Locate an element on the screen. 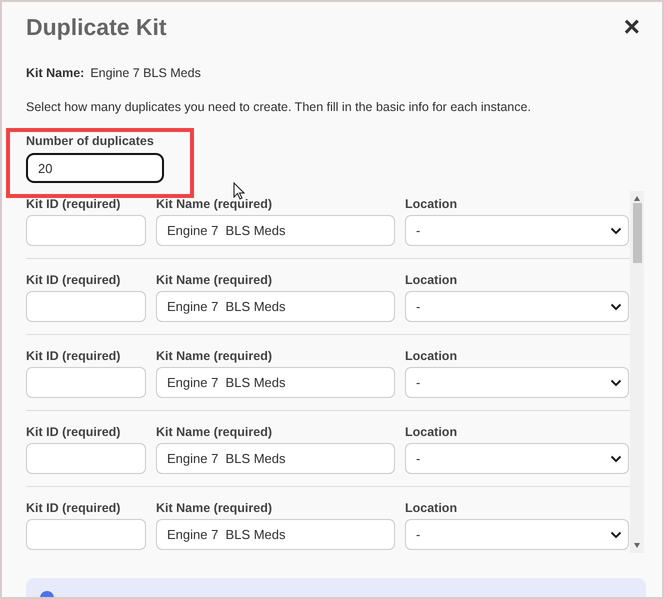 The width and height of the screenshot is (664, 599). scroll-up-arrow-icon is located at coordinates (637, 199).